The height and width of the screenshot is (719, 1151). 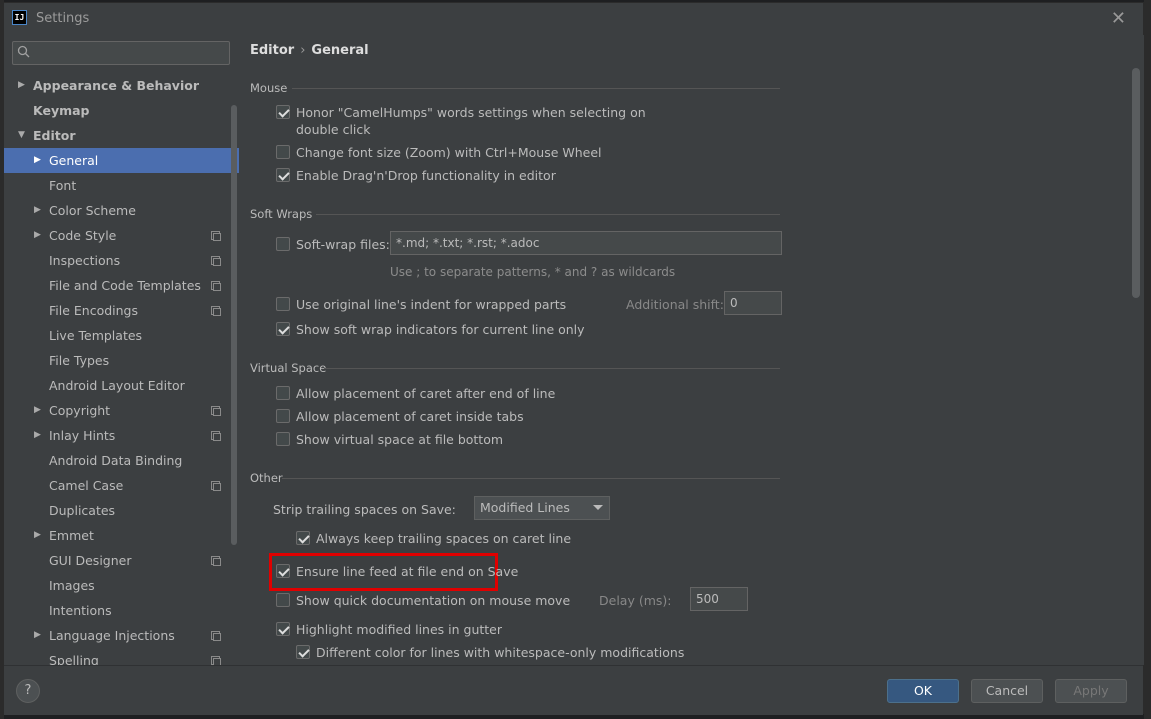 I want to click on sidebar-item-duplicates: Duplicates, so click(x=121, y=510).